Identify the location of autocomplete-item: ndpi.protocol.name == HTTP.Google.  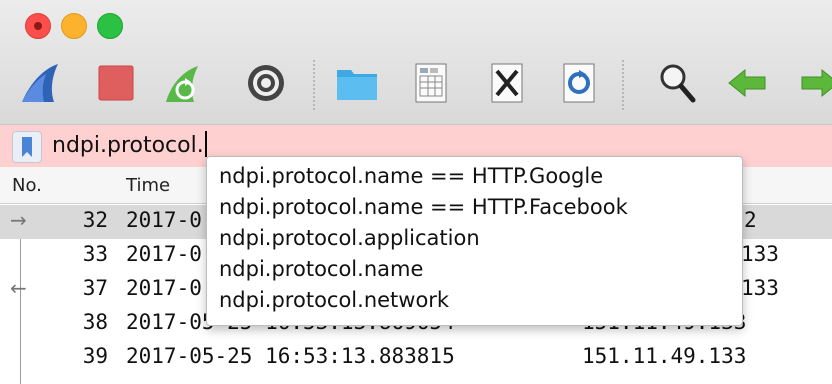
(474, 176).